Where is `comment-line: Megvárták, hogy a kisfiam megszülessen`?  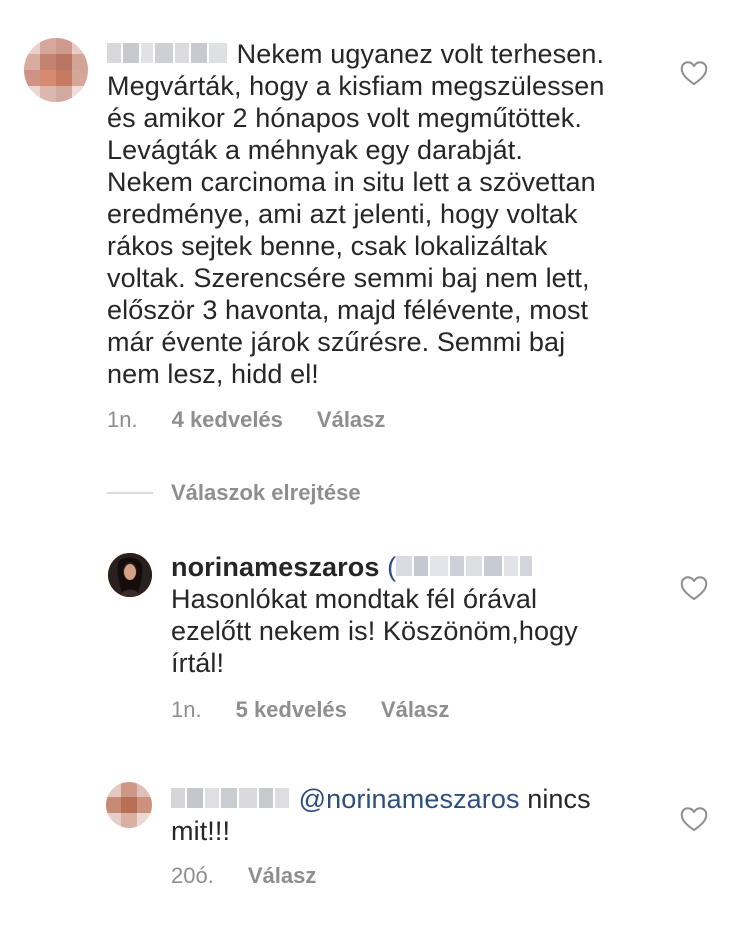
comment-line: Megvárták, hogy a kisfiam megszülessen is located at coordinates (356, 86).